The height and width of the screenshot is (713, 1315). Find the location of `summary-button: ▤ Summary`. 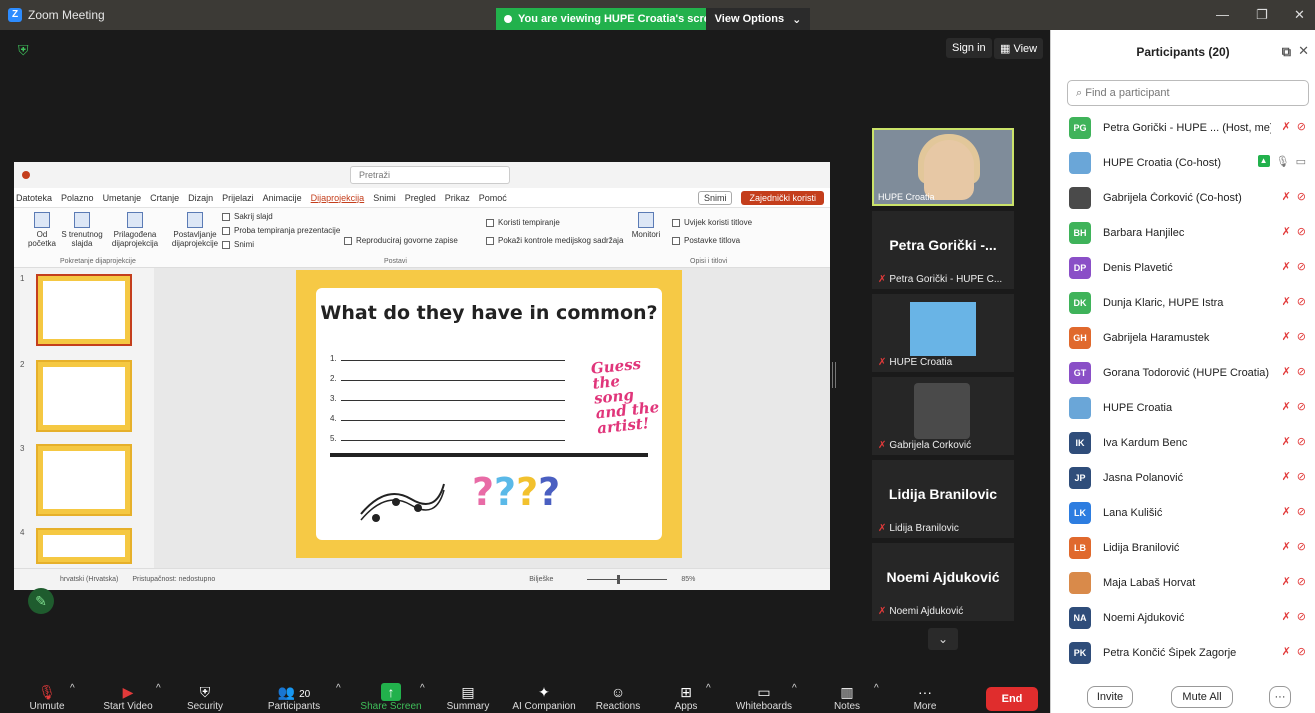

summary-button: ▤ Summary is located at coordinates (468, 697).